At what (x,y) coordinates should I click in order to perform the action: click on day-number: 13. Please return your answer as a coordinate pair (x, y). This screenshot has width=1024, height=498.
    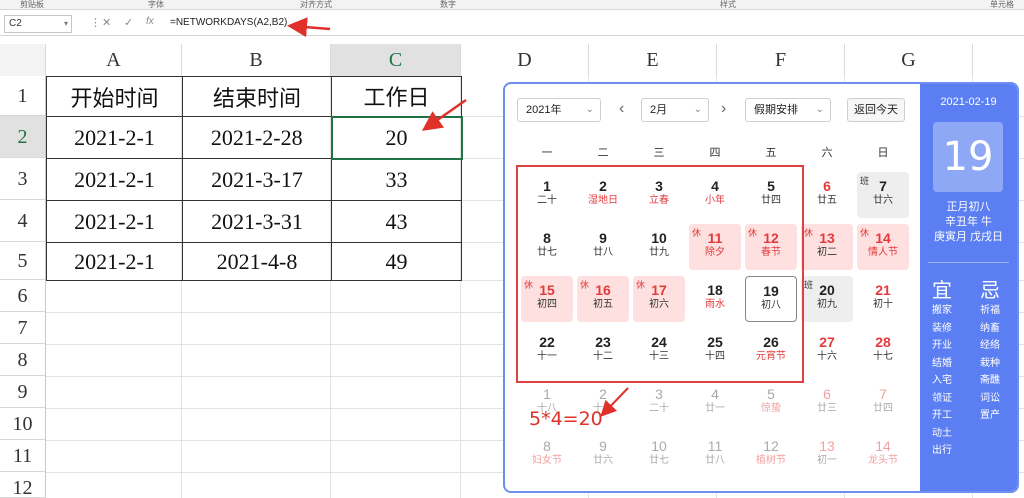
    Looking at the image, I should click on (827, 446).